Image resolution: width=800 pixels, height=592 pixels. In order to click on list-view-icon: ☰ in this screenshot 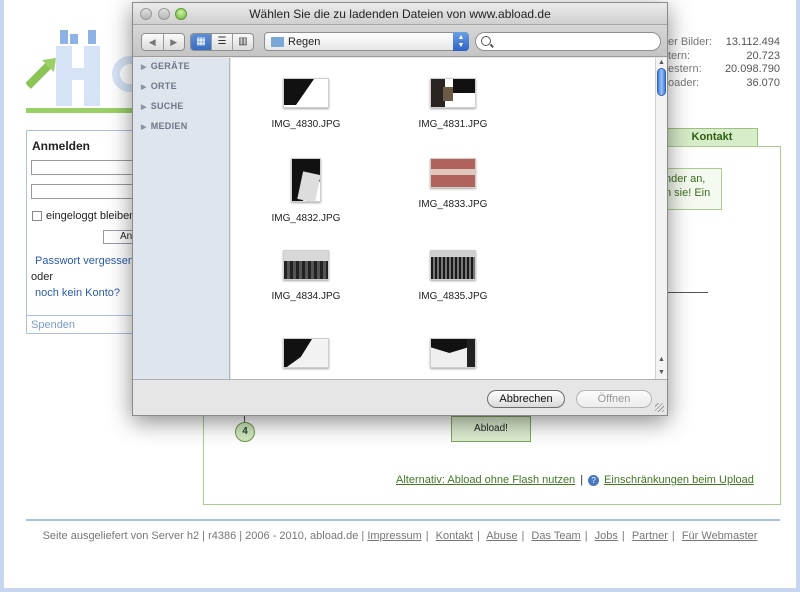, I will do `click(222, 42)`.